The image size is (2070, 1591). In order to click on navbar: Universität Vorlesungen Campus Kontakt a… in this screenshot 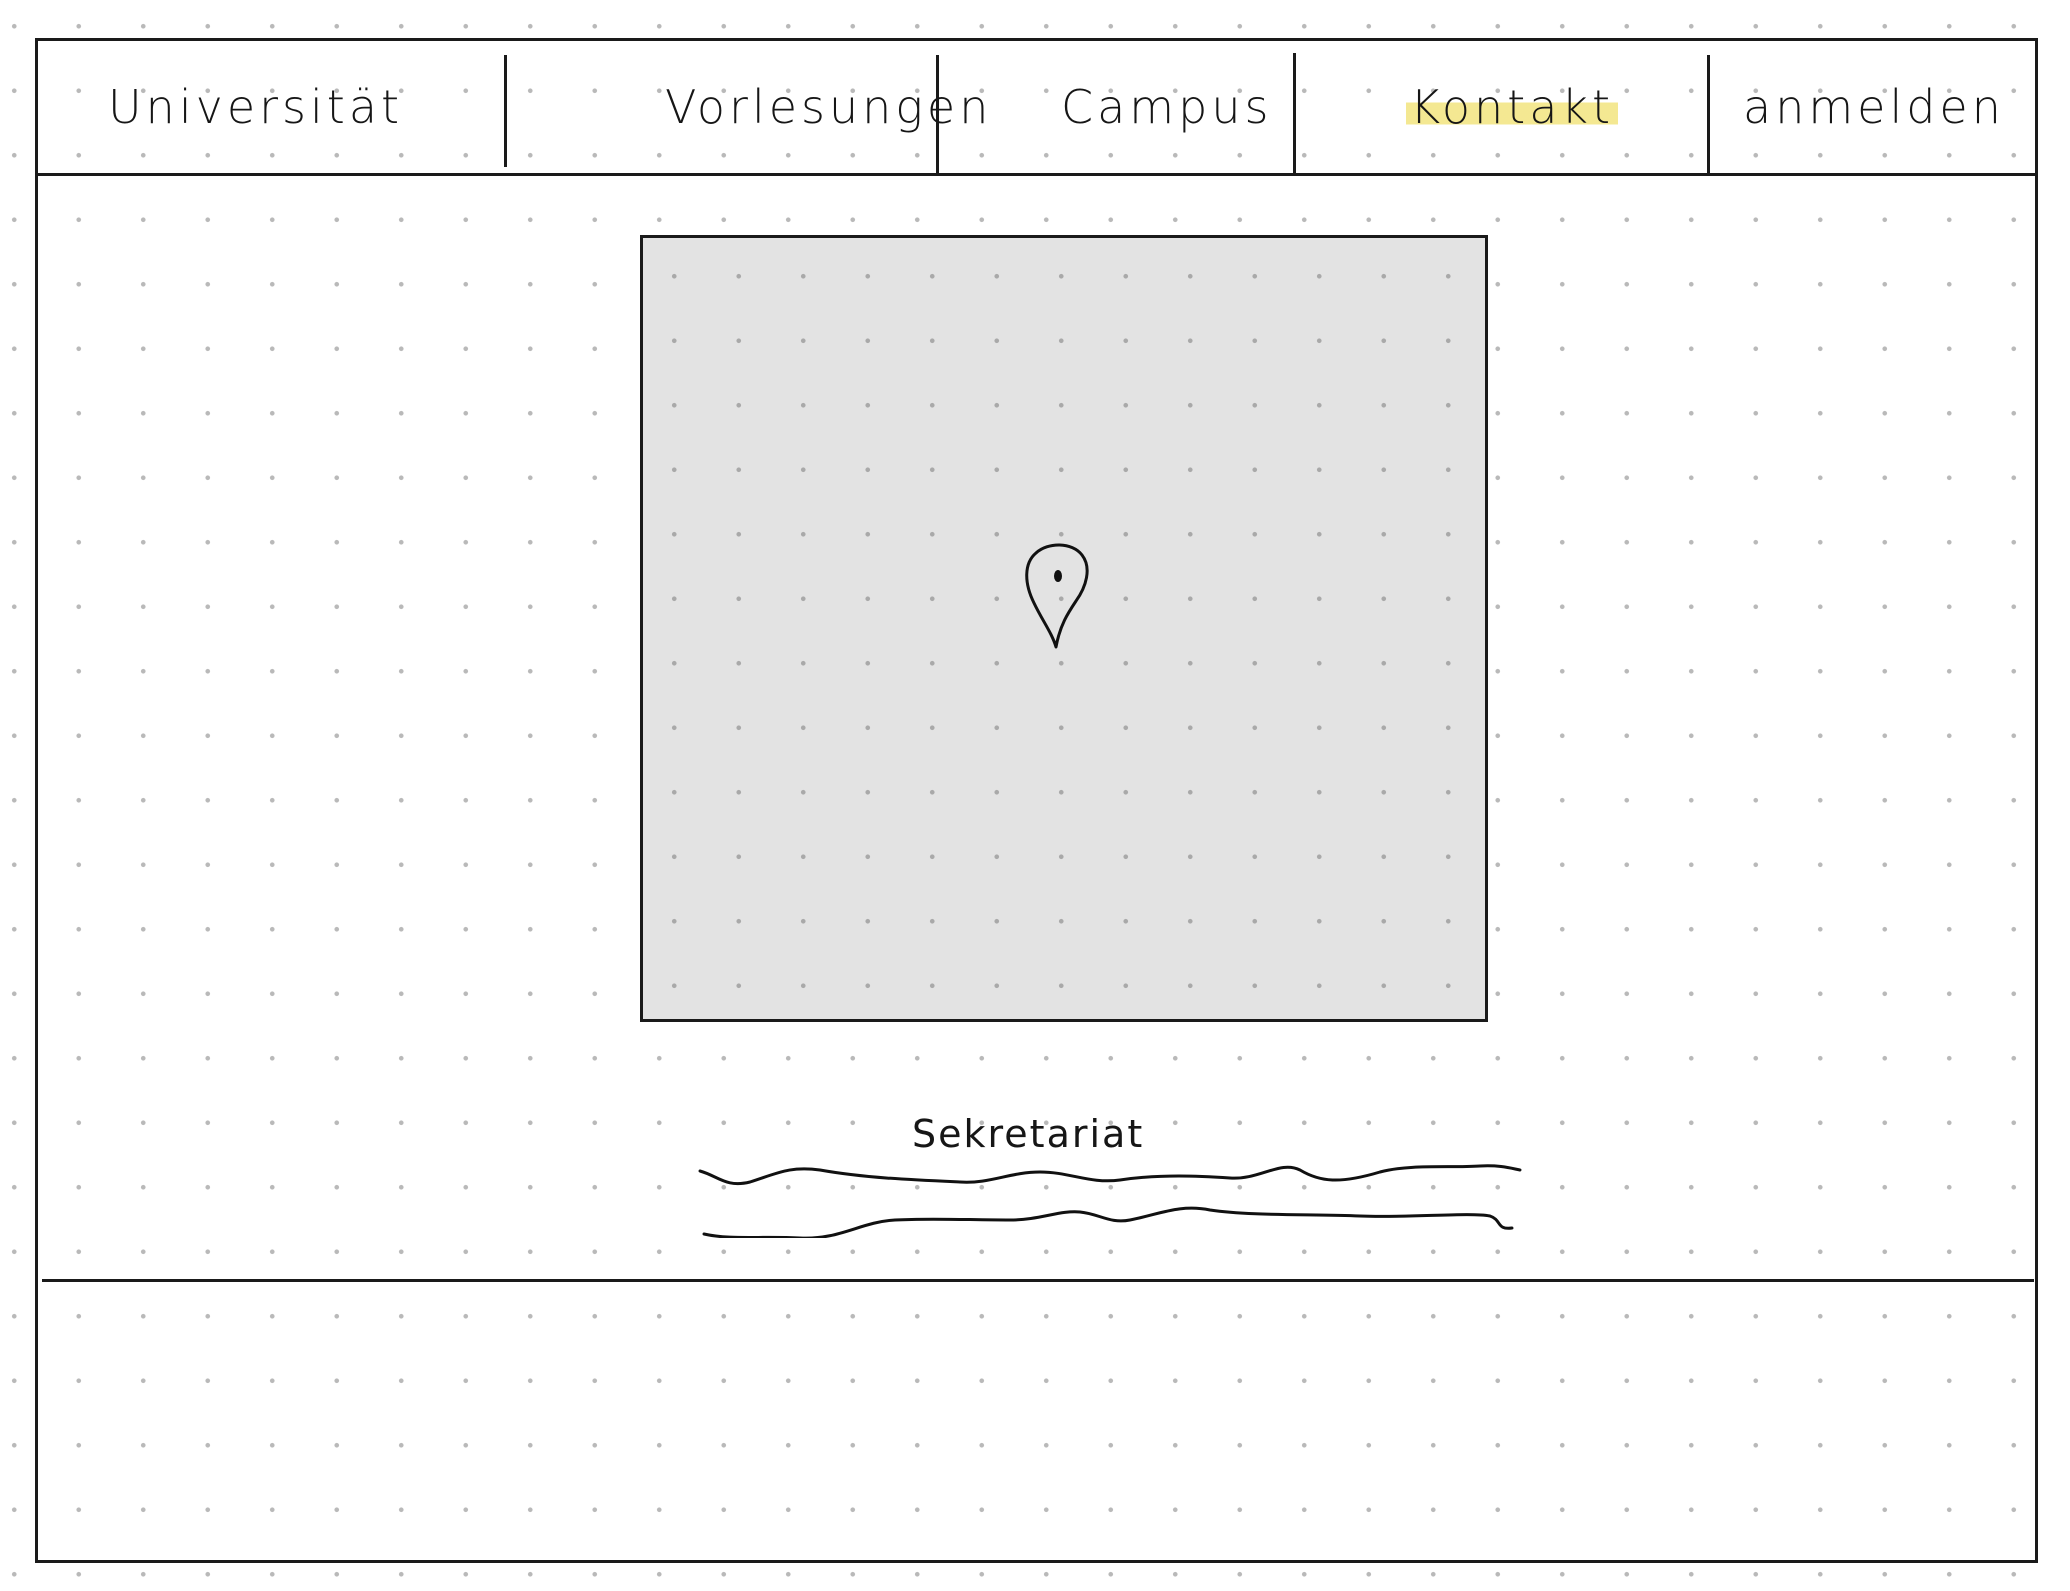, I will do `click(1036, 108)`.